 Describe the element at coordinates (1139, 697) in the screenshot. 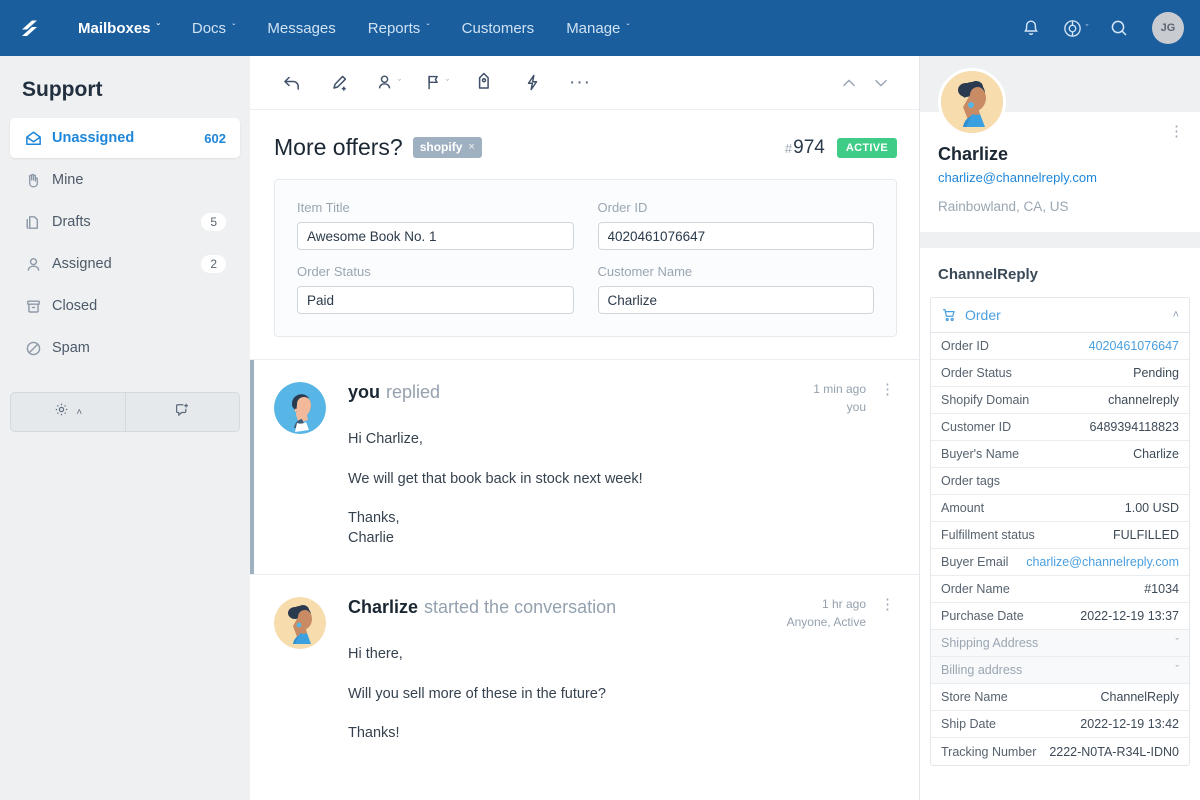

I see `row-value: ChannelReply` at that location.